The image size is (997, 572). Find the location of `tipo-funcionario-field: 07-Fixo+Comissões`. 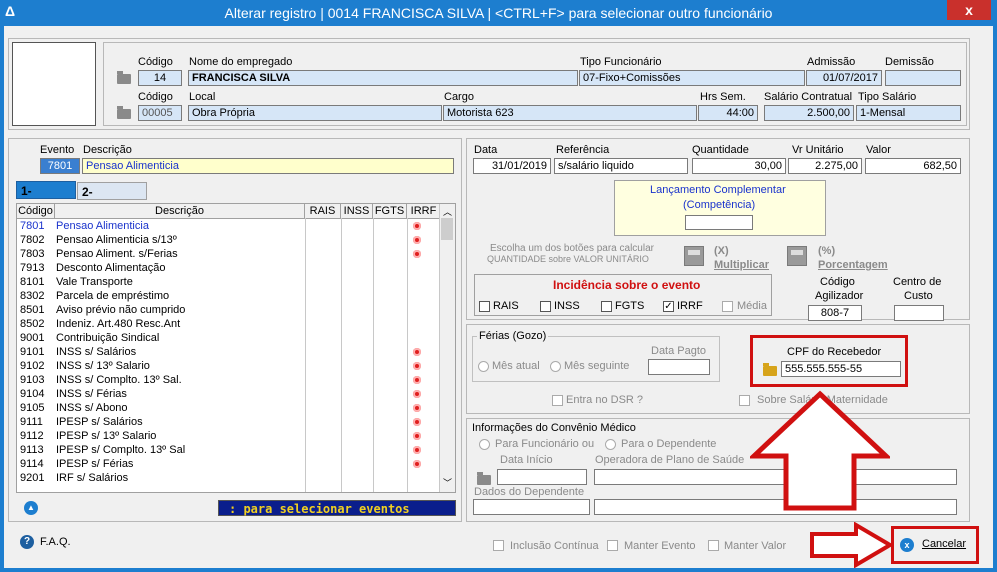

tipo-funcionario-field: 07-Fixo+Comissões is located at coordinates (692, 78).